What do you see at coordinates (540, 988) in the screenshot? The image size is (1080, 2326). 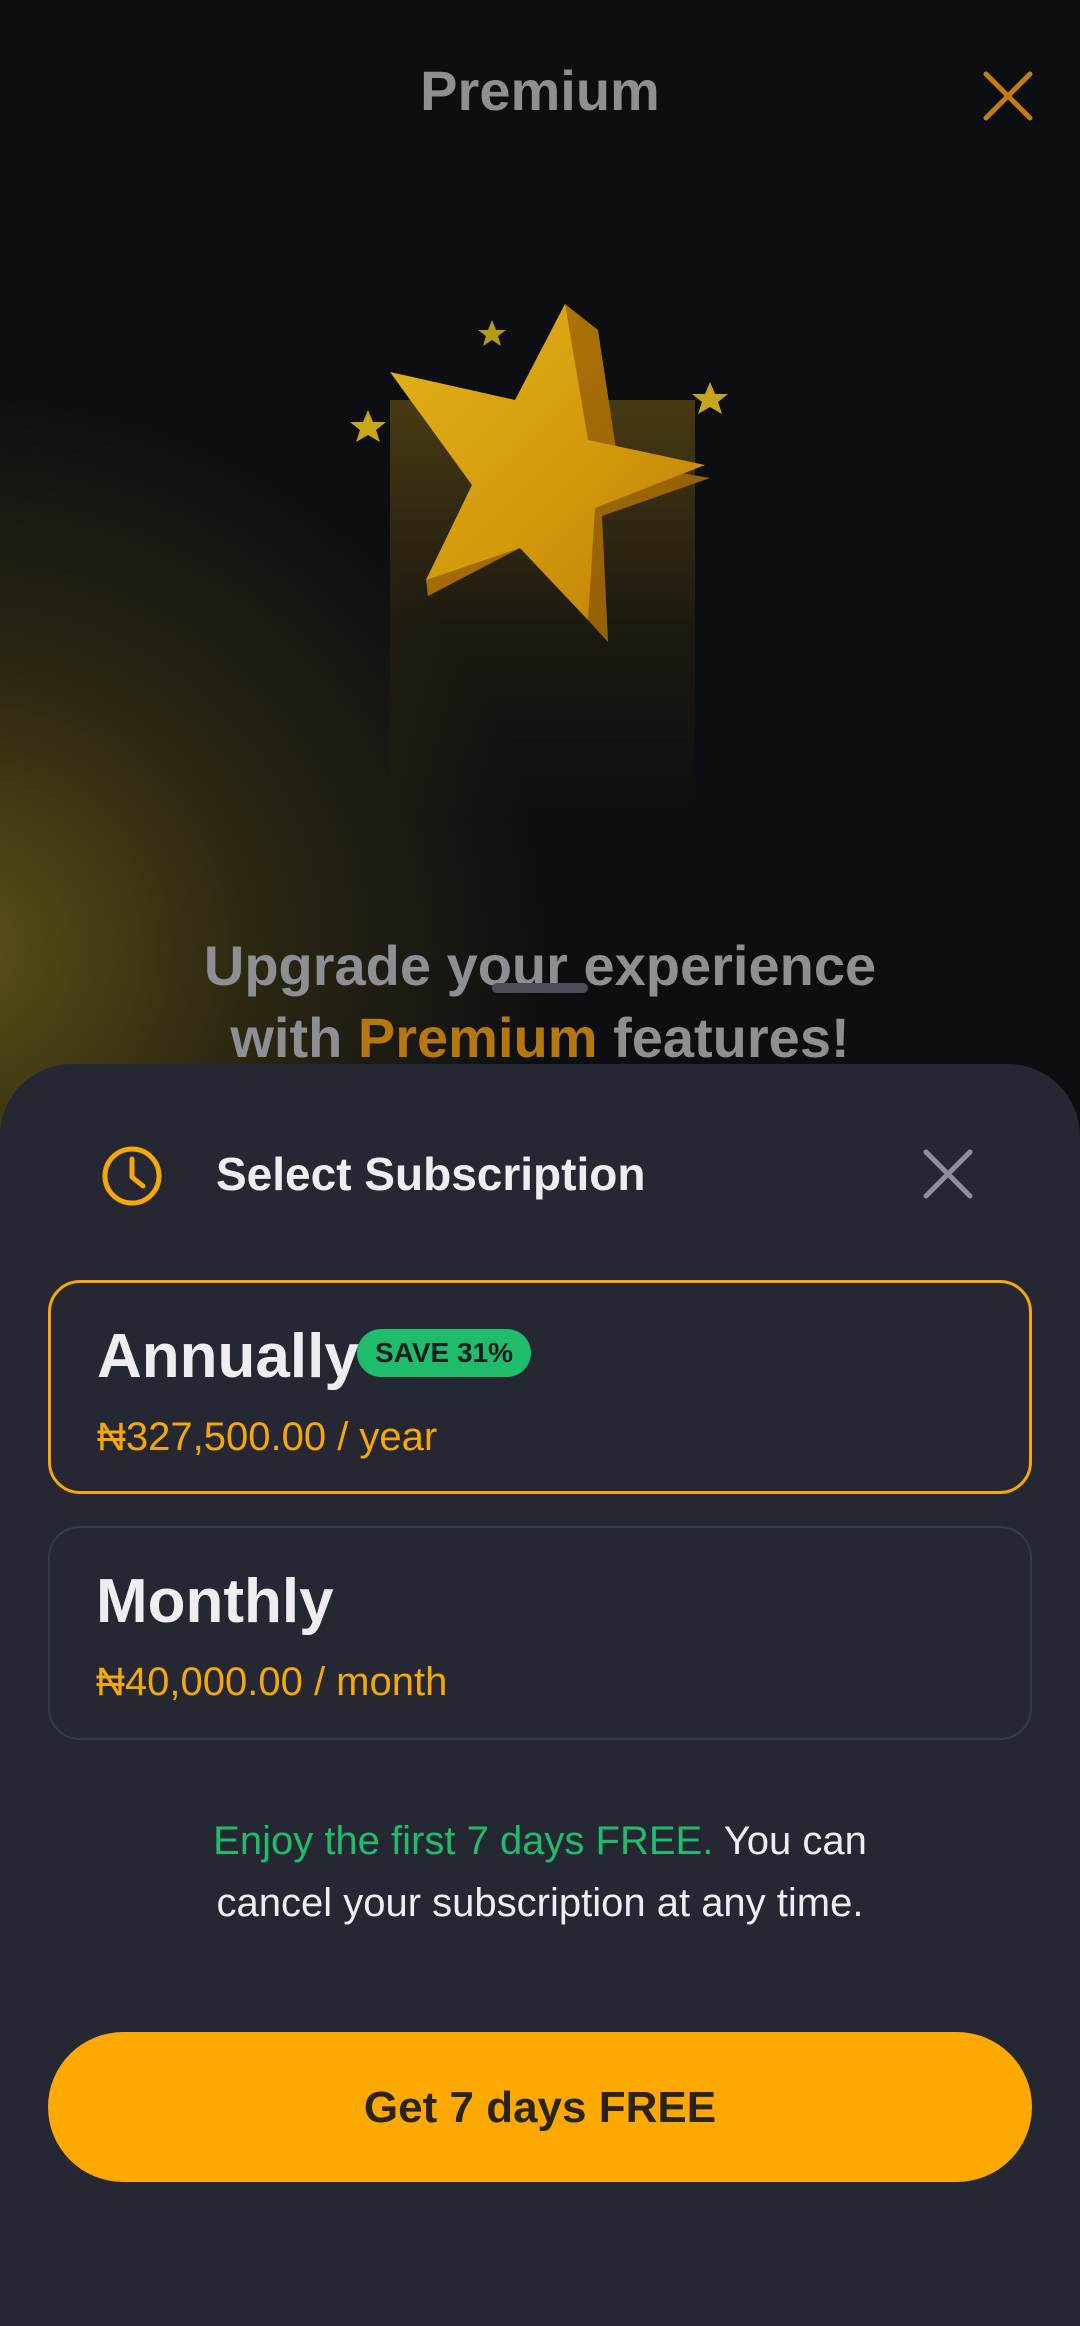 I see `sheet-drag-handle` at bounding box center [540, 988].